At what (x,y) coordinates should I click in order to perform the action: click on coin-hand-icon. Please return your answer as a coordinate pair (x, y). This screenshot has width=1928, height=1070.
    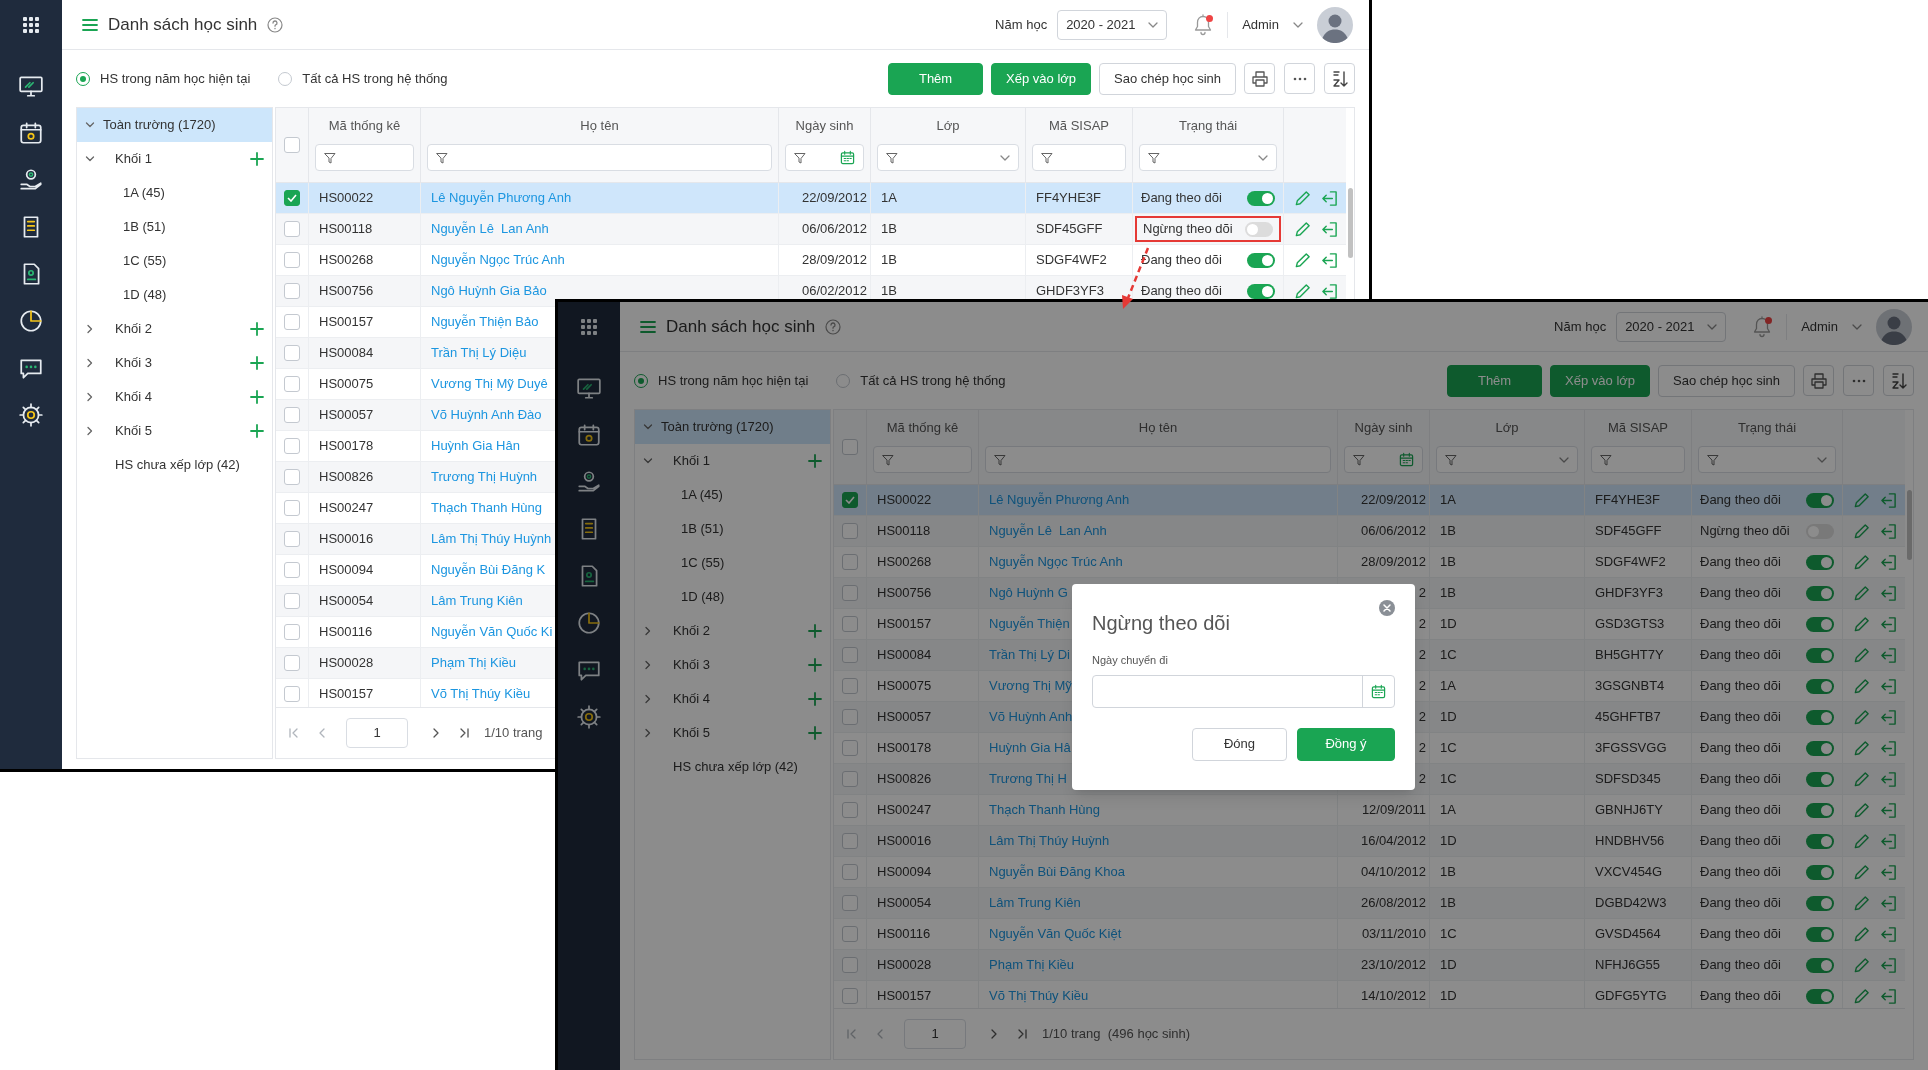
    Looking at the image, I should click on (31, 179).